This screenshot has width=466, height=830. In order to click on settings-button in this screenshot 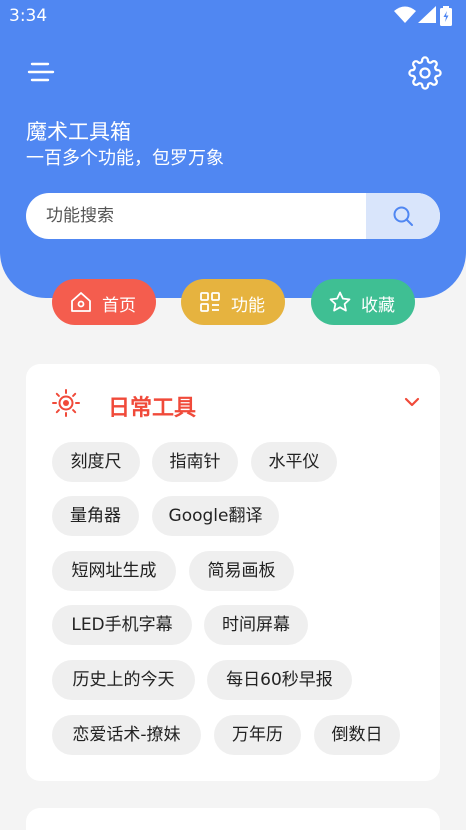, I will do `click(425, 73)`.